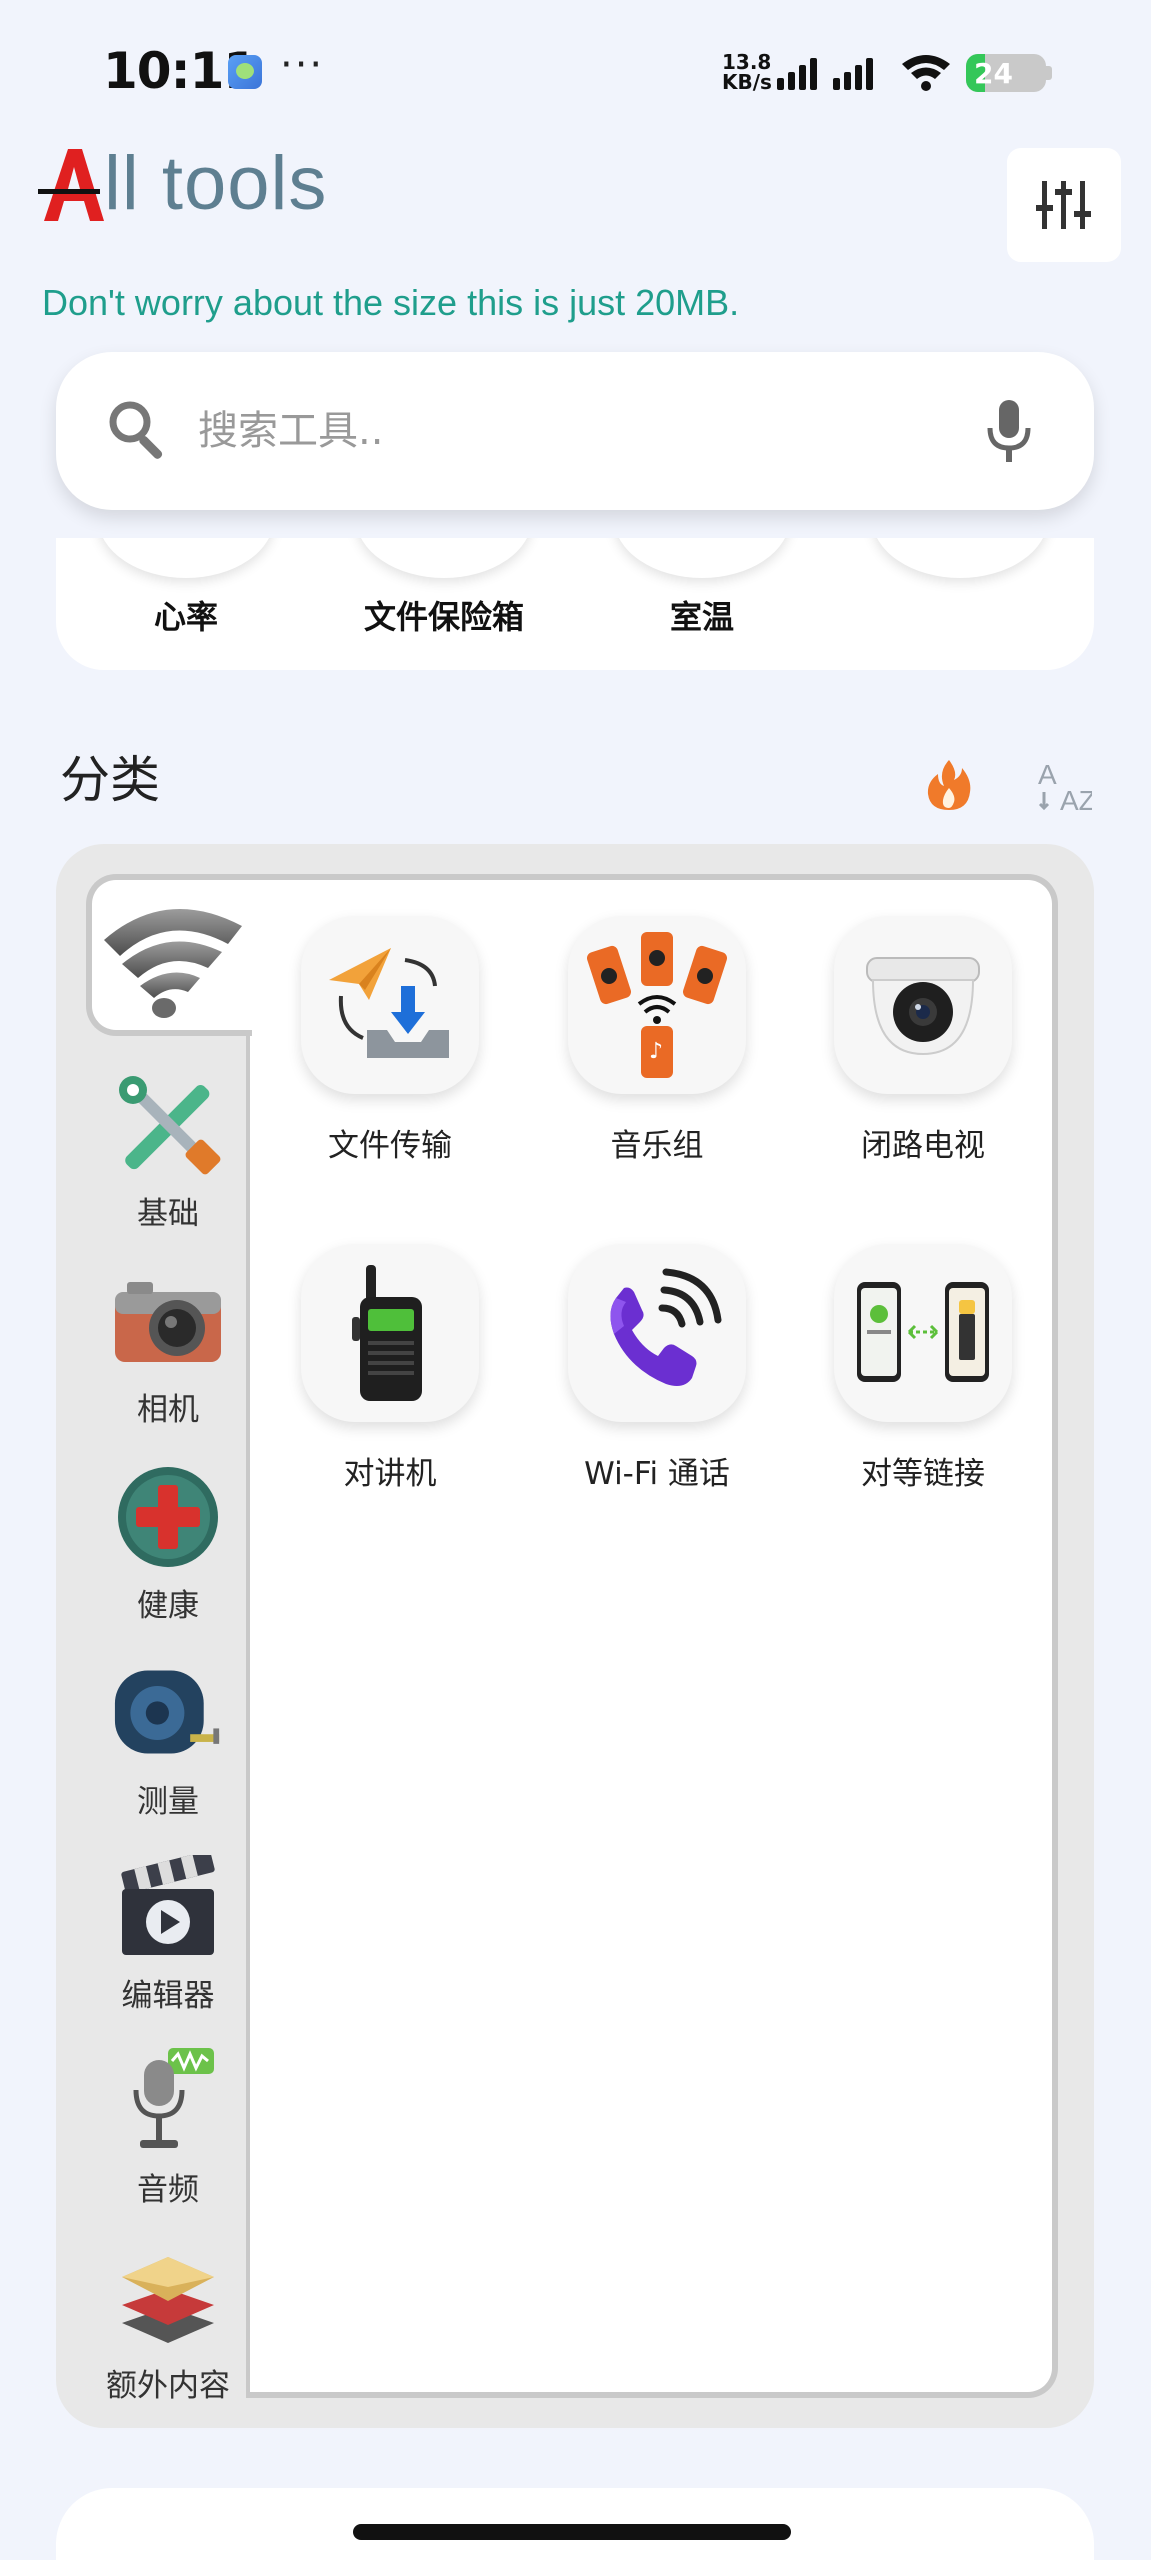 The image size is (1151, 2560). What do you see at coordinates (1049, 73) in the screenshot?
I see `battery-tip` at bounding box center [1049, 73].